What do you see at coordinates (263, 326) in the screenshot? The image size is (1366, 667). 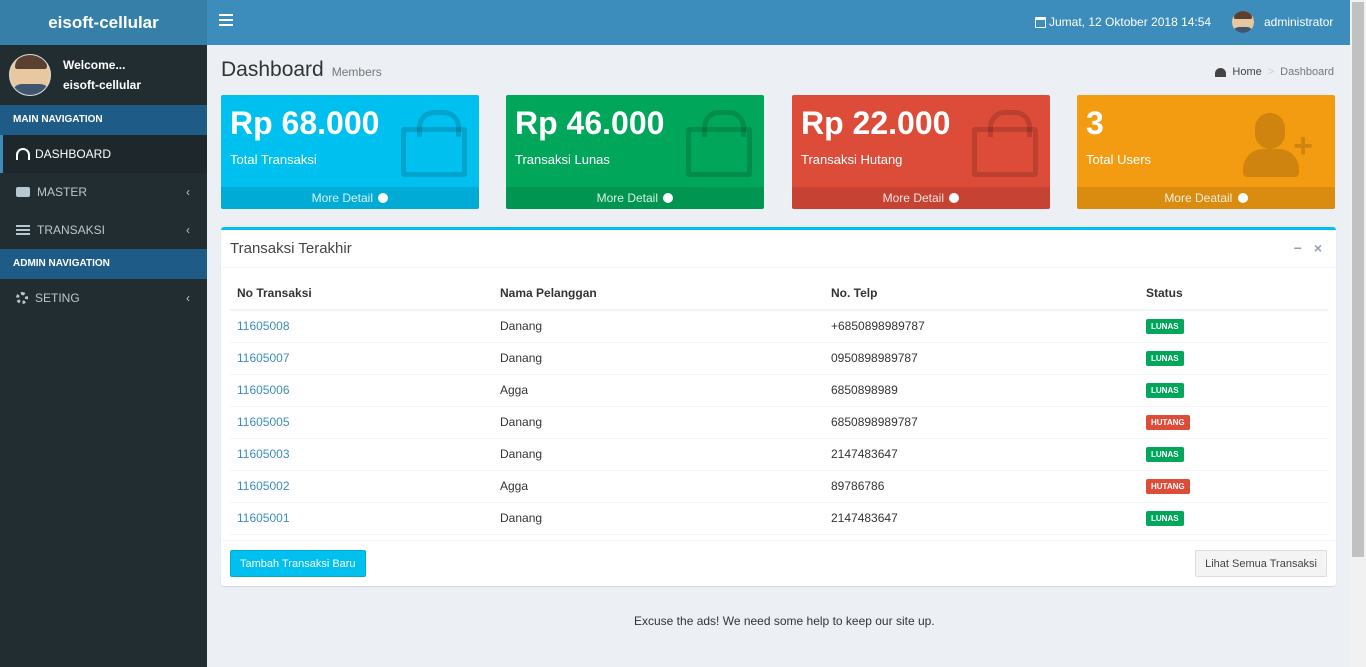 I see `transaction-id-link: 11605008` at bounding box center [263, 326].